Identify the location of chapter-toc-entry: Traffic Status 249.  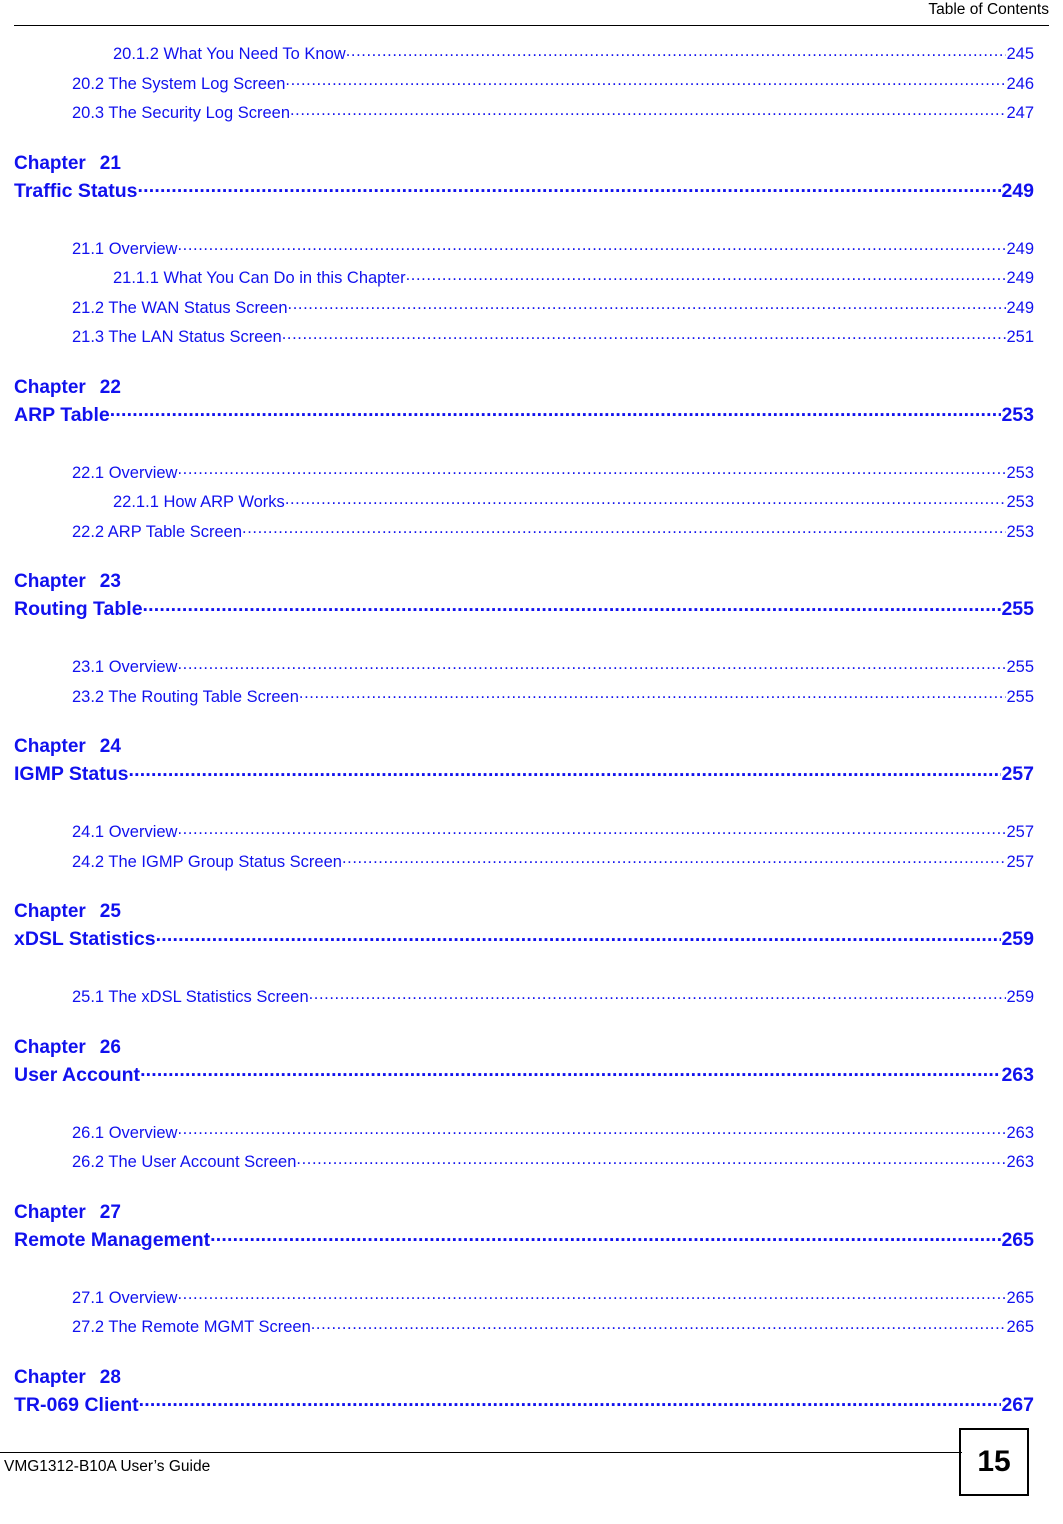
(524, 191).